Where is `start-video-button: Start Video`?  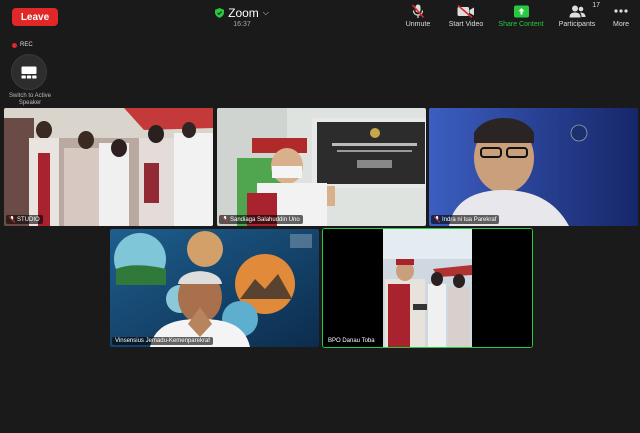
start-video-button: Start Video is located at coordinates (466, 18).